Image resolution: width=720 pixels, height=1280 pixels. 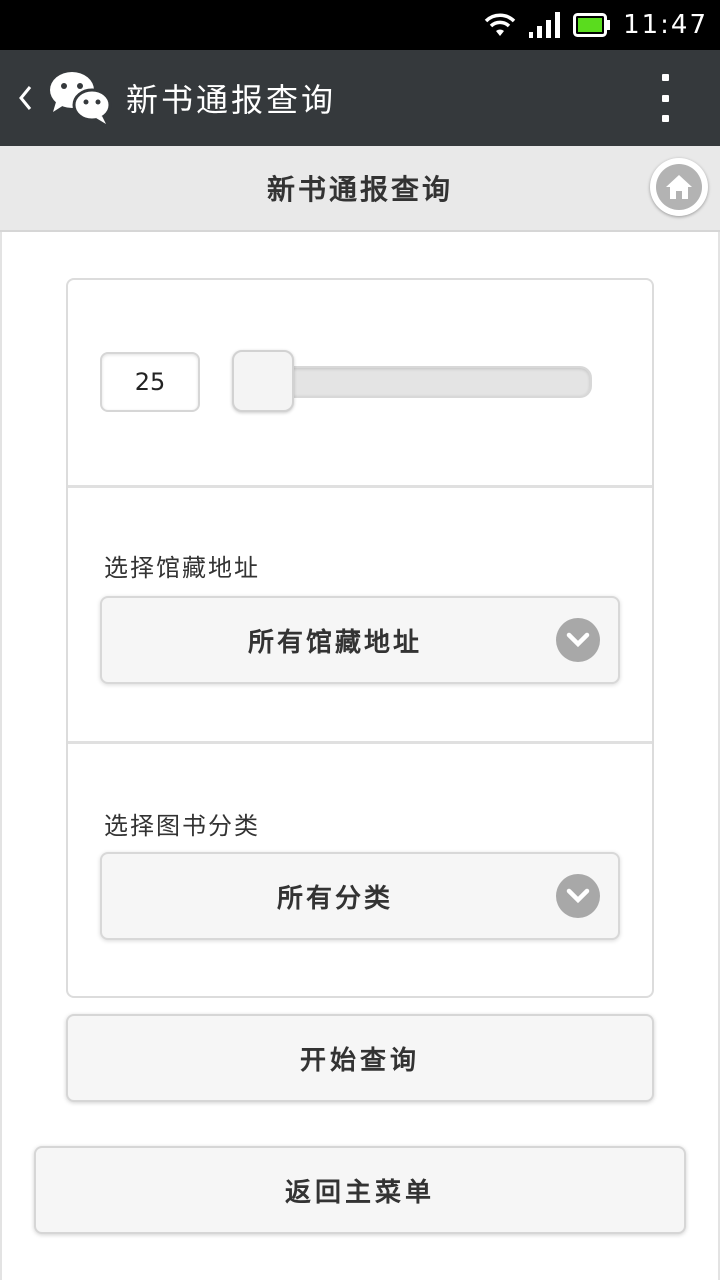 I want to click on home-button, so click(x=679, y=187).